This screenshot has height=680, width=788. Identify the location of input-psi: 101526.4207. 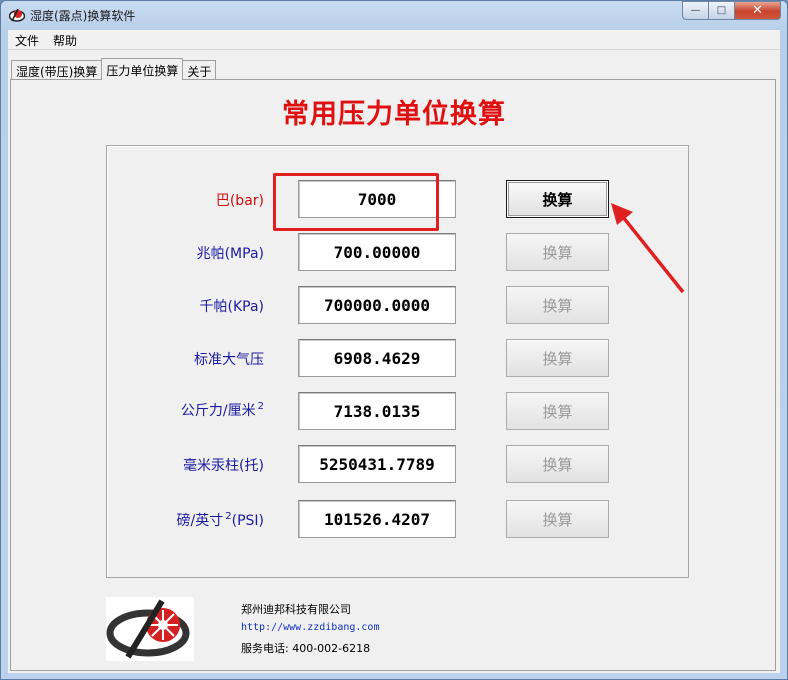
(377, 519).